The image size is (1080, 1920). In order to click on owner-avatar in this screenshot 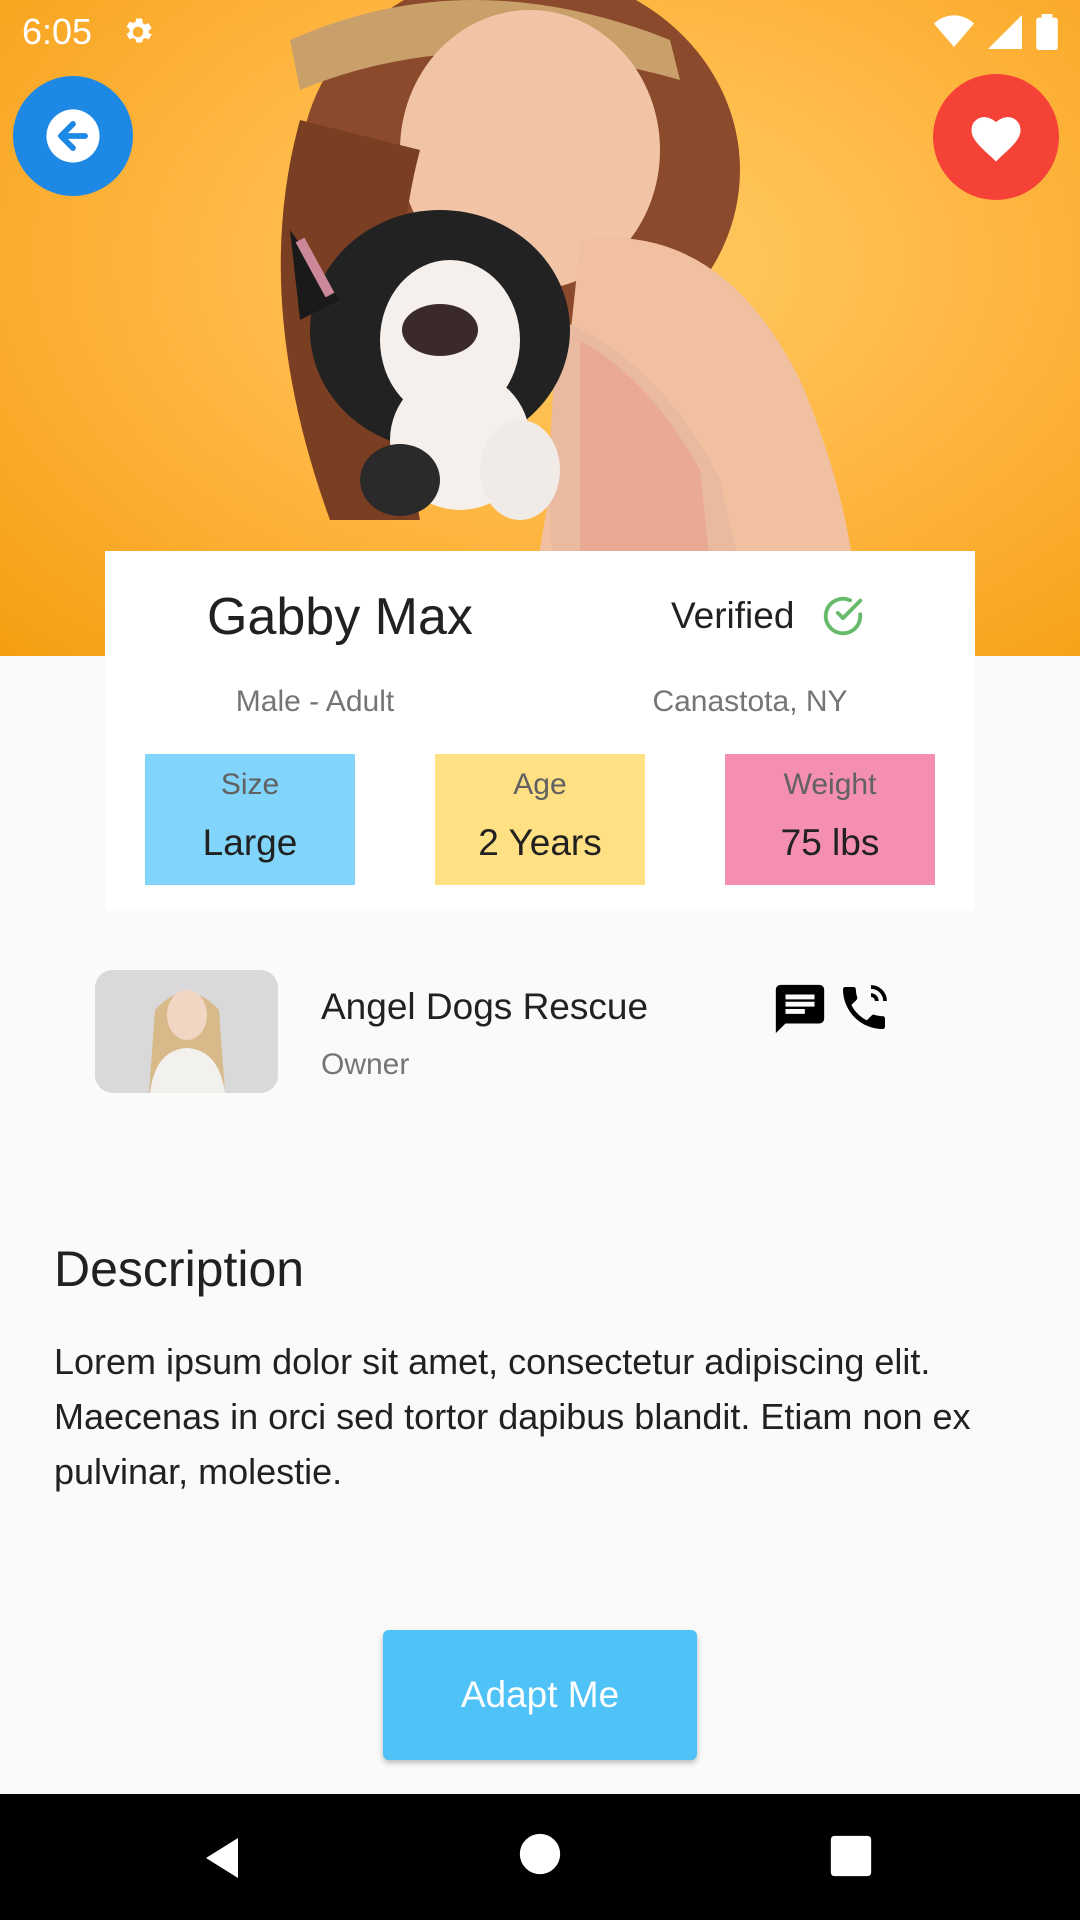, I will do `click(186, 1031)`.